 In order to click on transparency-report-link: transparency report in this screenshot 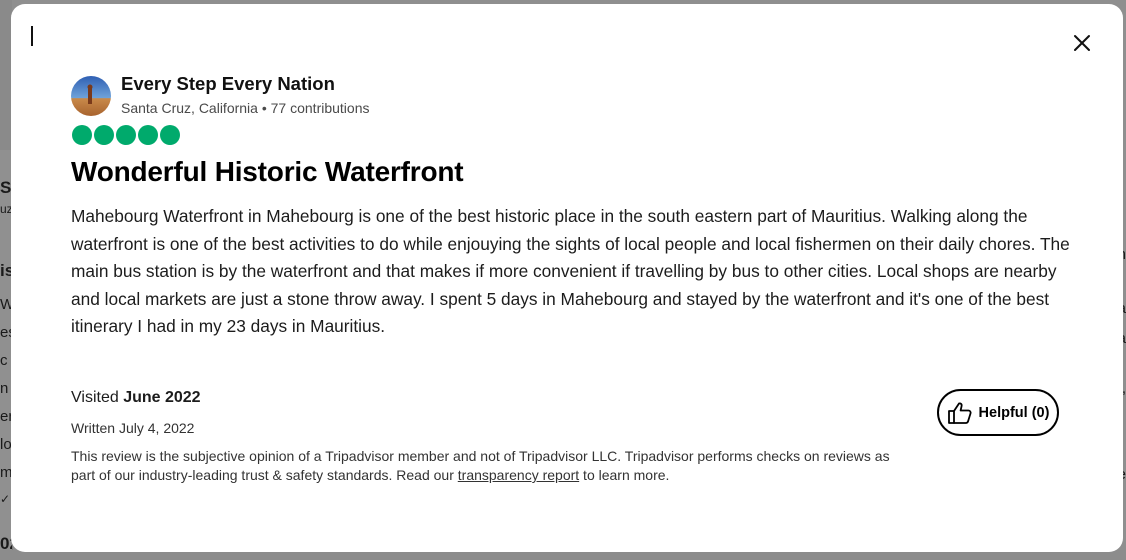, I will do `click(518, 475)`.